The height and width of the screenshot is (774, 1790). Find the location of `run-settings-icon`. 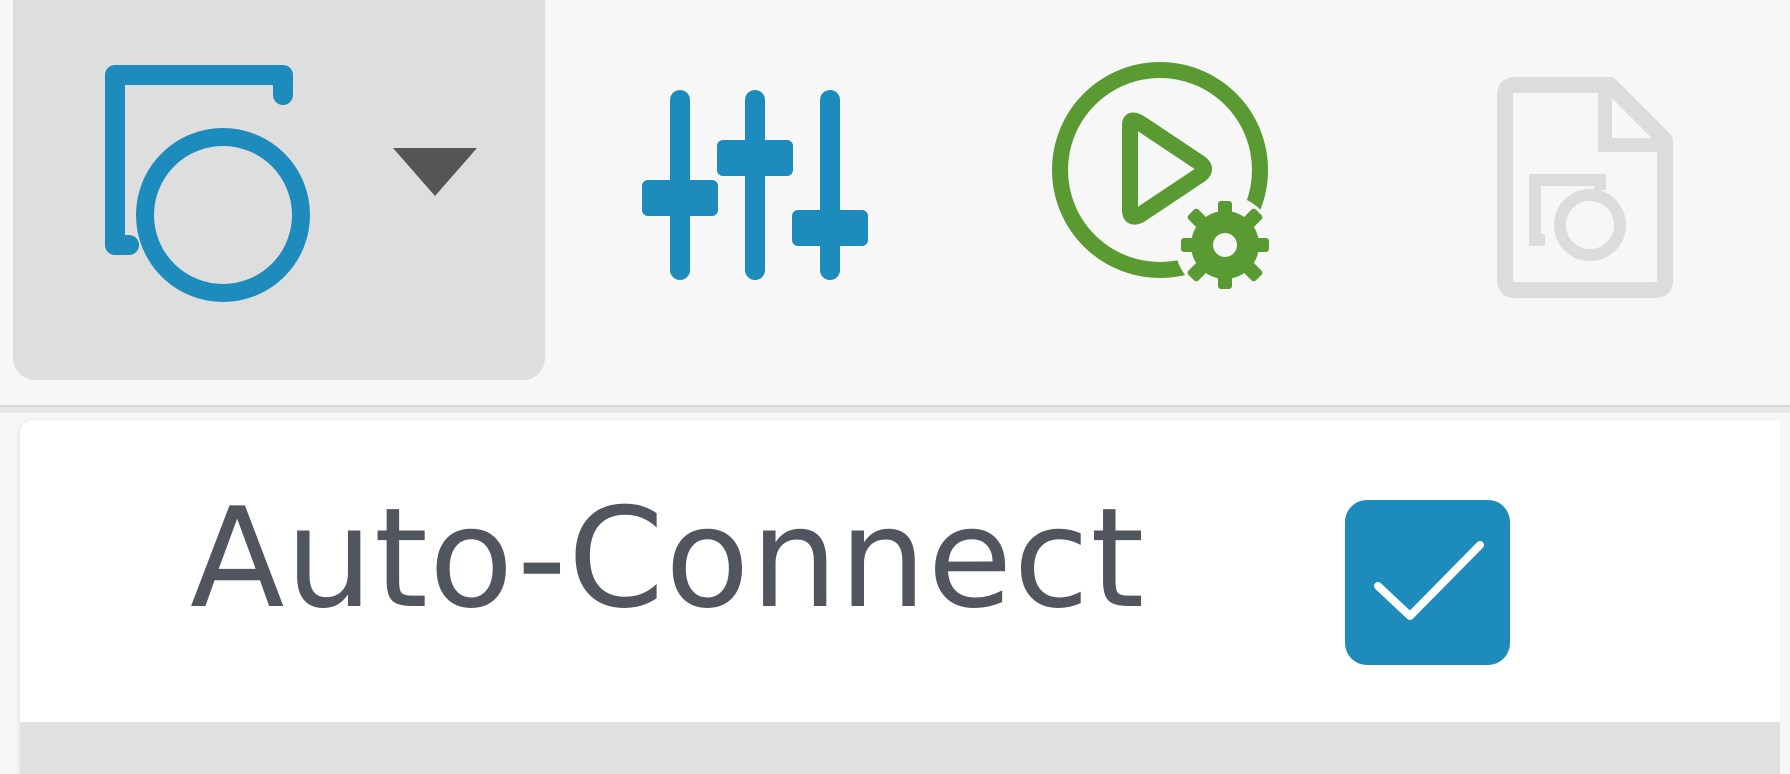

run-settings-icon is located at coordinates (1175, 185).